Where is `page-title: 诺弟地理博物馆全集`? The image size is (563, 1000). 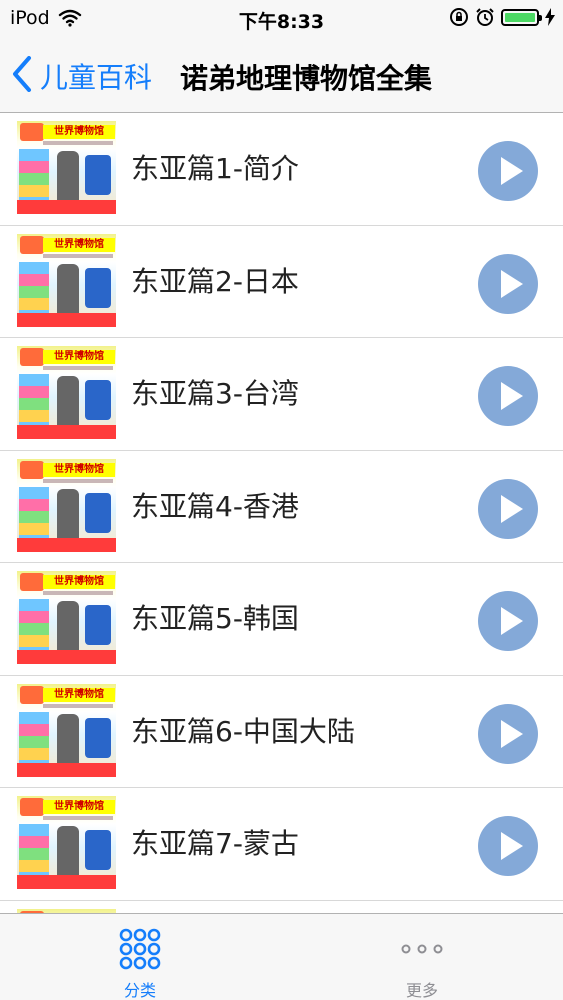
page-title: 诺弟地理博物馆全集 is located at coordinates (306, 78).